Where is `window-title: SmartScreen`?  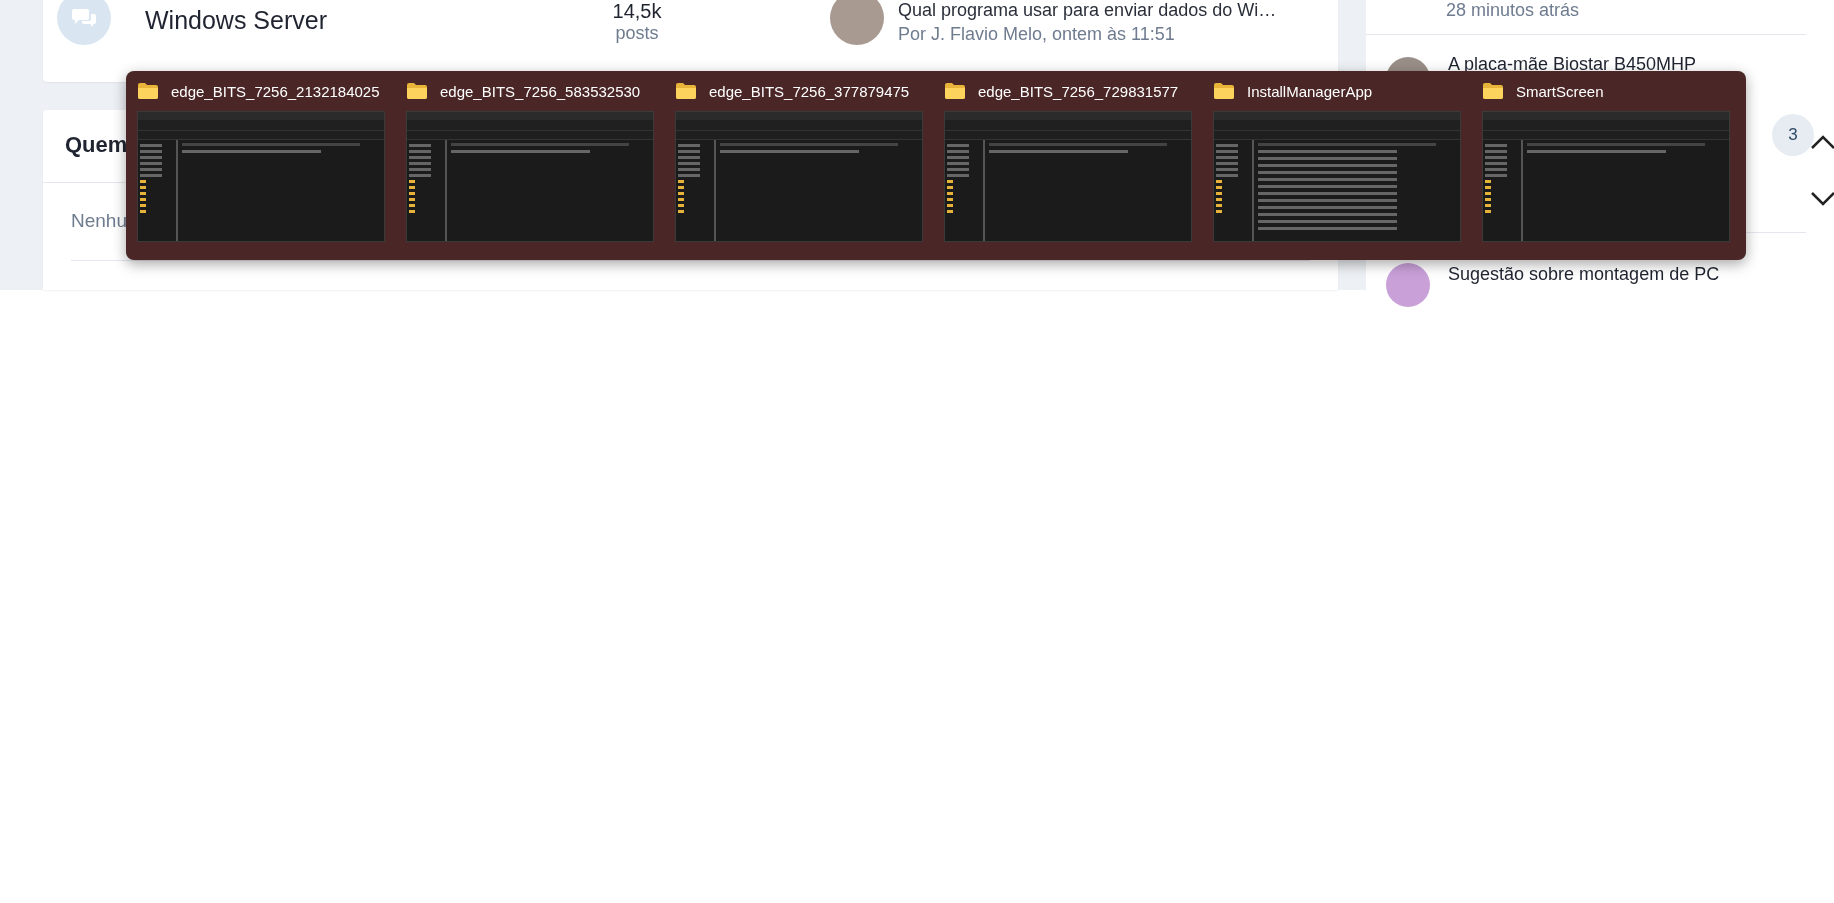 window-title: SmartScreen is located at coordinates (1560, 91).